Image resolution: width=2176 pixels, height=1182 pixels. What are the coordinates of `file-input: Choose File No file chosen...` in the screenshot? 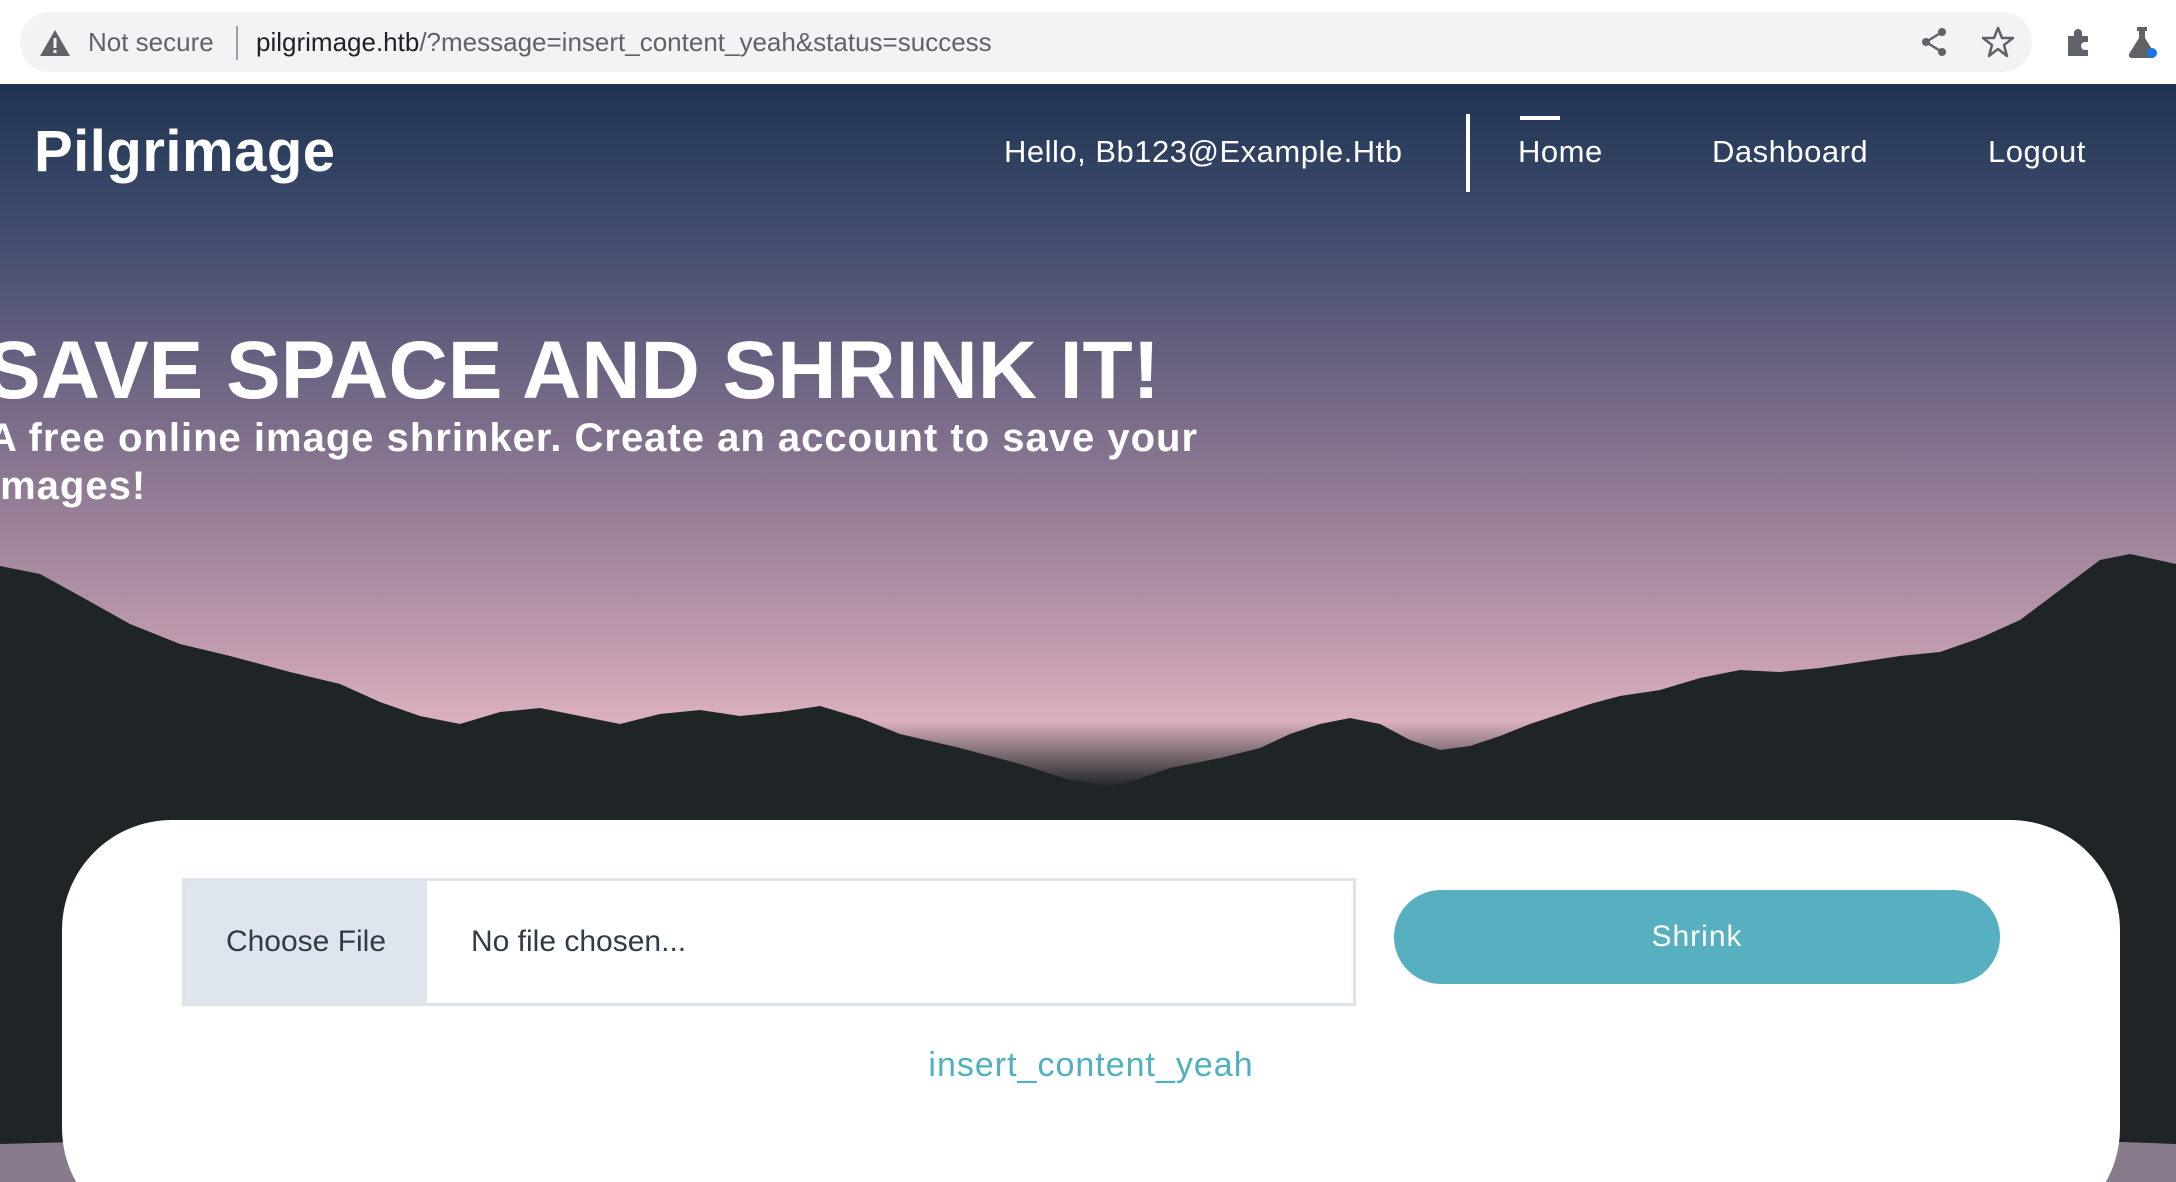 It's located at (769, 942).